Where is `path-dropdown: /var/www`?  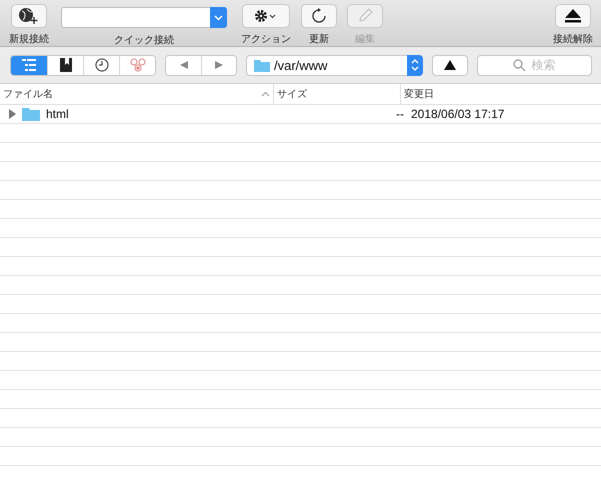 path-dropdown: /var/www is located at coordinates (334, 65).